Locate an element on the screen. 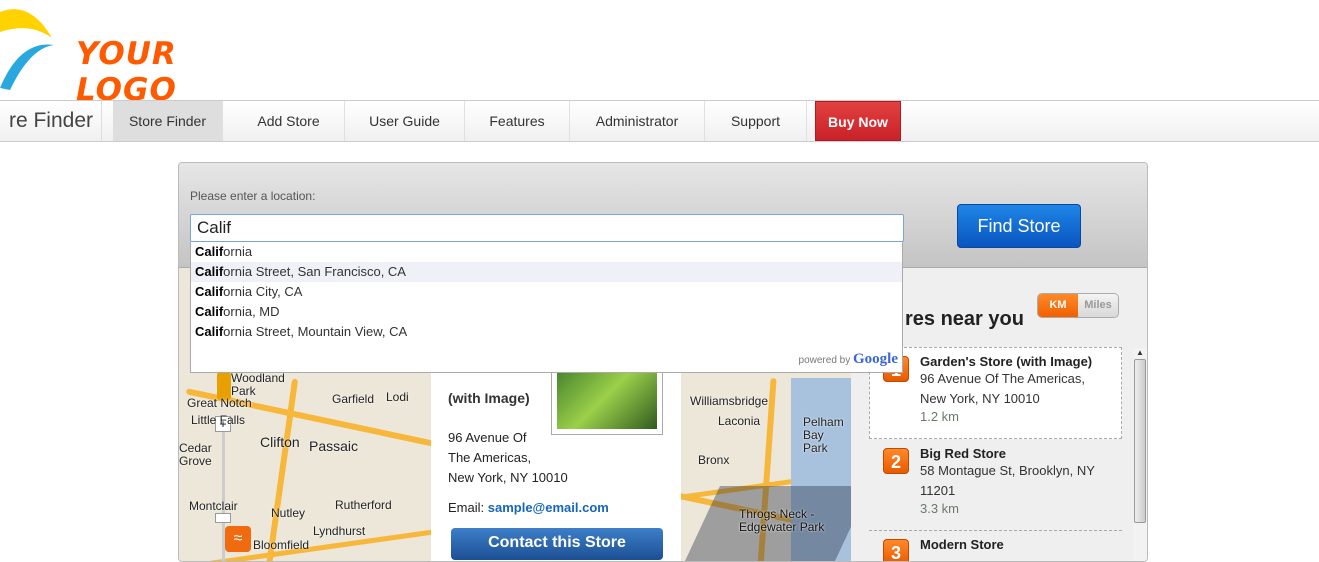  powered-by-google: powered by Google is located at coordinates (848, 359).